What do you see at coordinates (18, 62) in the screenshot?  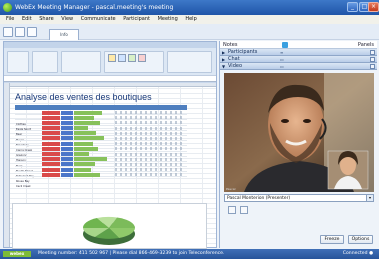 I see `ribbon-group-clipboard` at bounding box center [18, 62].